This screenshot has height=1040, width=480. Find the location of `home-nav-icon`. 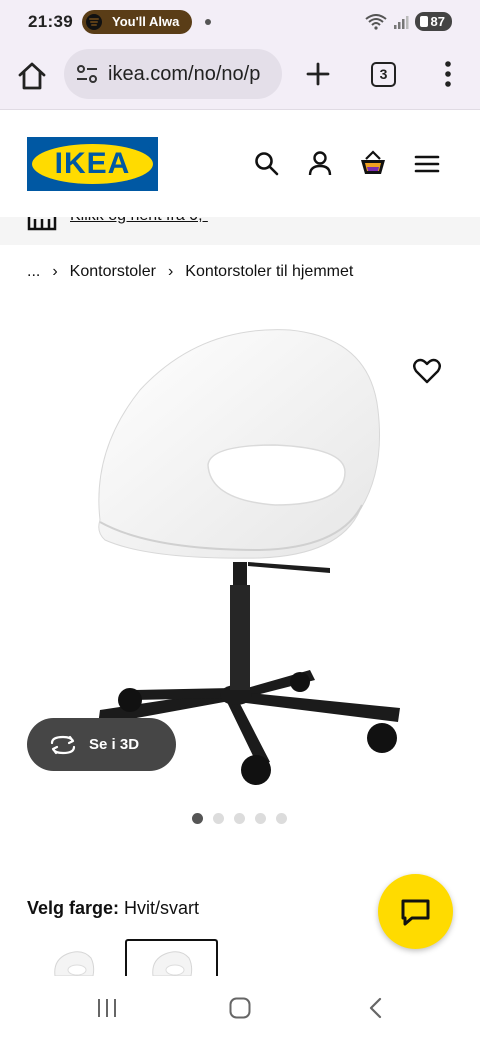

home-nav-icon is located at coordinates (240, 1008).